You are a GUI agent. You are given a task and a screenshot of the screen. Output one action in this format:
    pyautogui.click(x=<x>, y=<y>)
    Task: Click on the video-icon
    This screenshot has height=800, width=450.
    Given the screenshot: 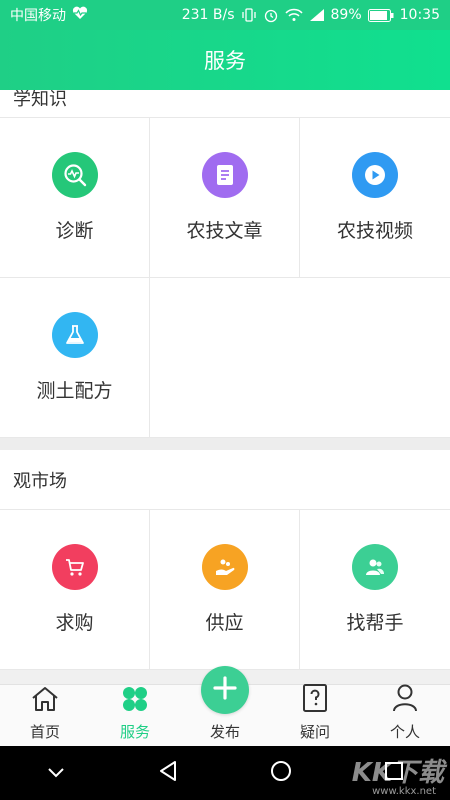 What is the action you would take?
    pyautogui.click(x=375, y=175)
    